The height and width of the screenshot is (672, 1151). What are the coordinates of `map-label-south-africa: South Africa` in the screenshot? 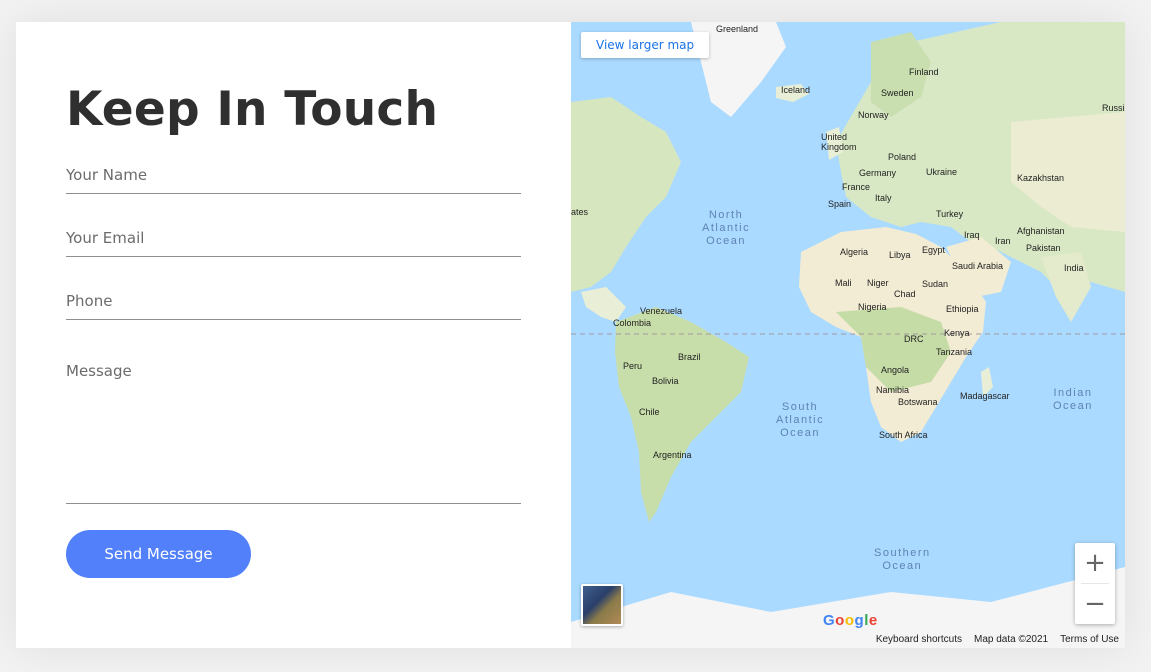 It's located at (903, 435).